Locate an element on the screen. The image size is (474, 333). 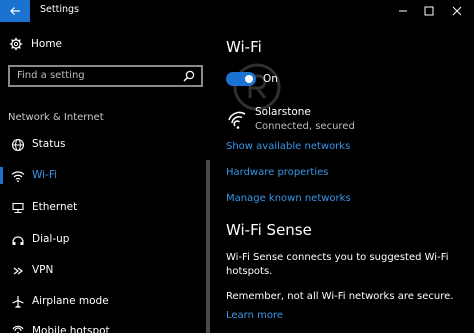
wifi-sense-title: Wi-Fi Sense is located at coordinates (269, 230).